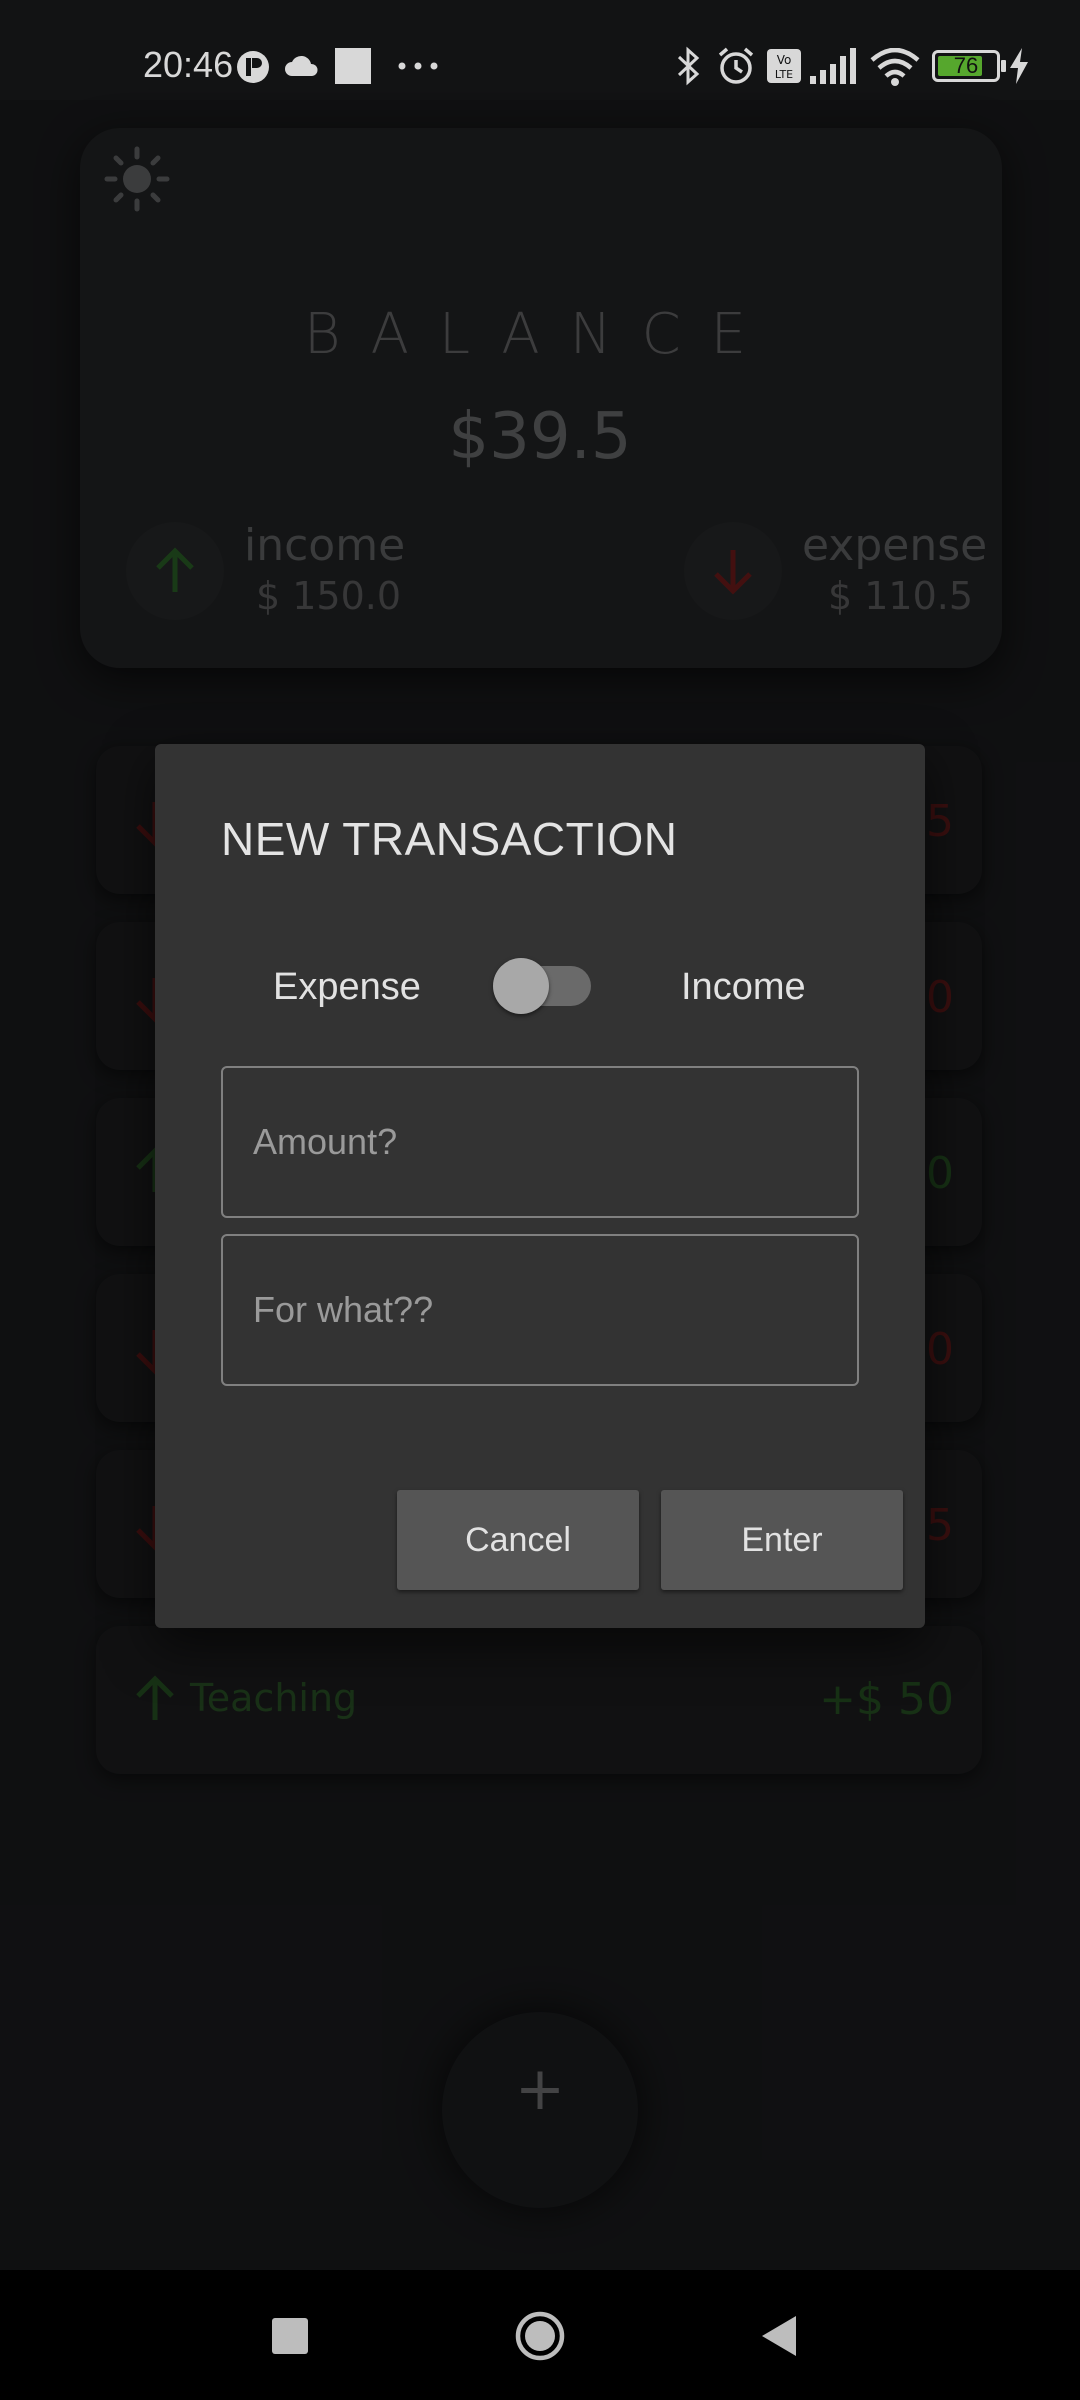  I want to click on dialog-title: NEW TRANSACTION, so click(449, 839).